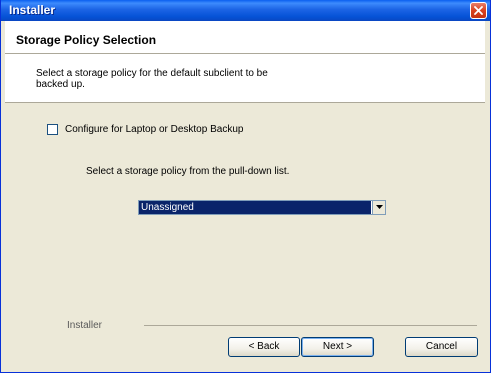 The height and width of the screenshot is (374, 491). I want to click on dropdown-button, so click(378, 207).